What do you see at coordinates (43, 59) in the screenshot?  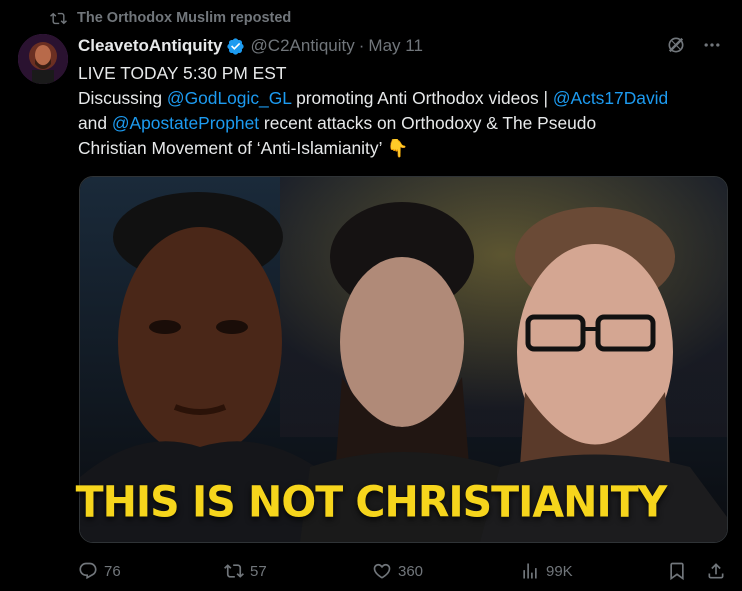 I see `avatar` at bounding box center [43, 59].